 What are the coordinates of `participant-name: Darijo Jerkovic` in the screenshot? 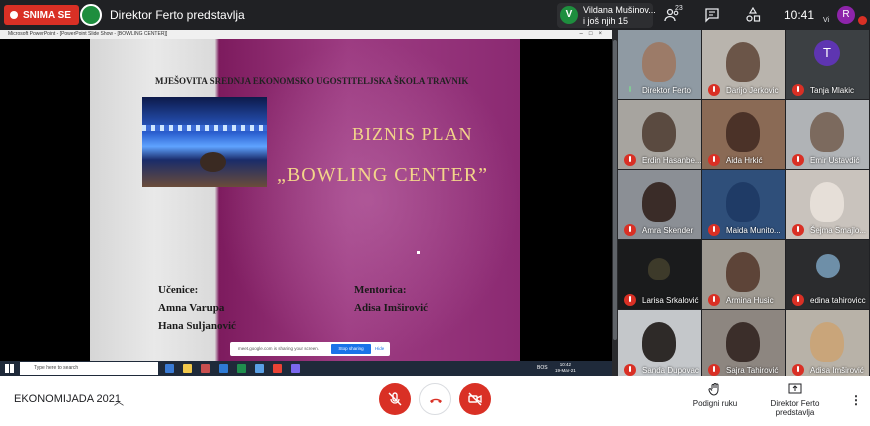 It's located at (752, 90).